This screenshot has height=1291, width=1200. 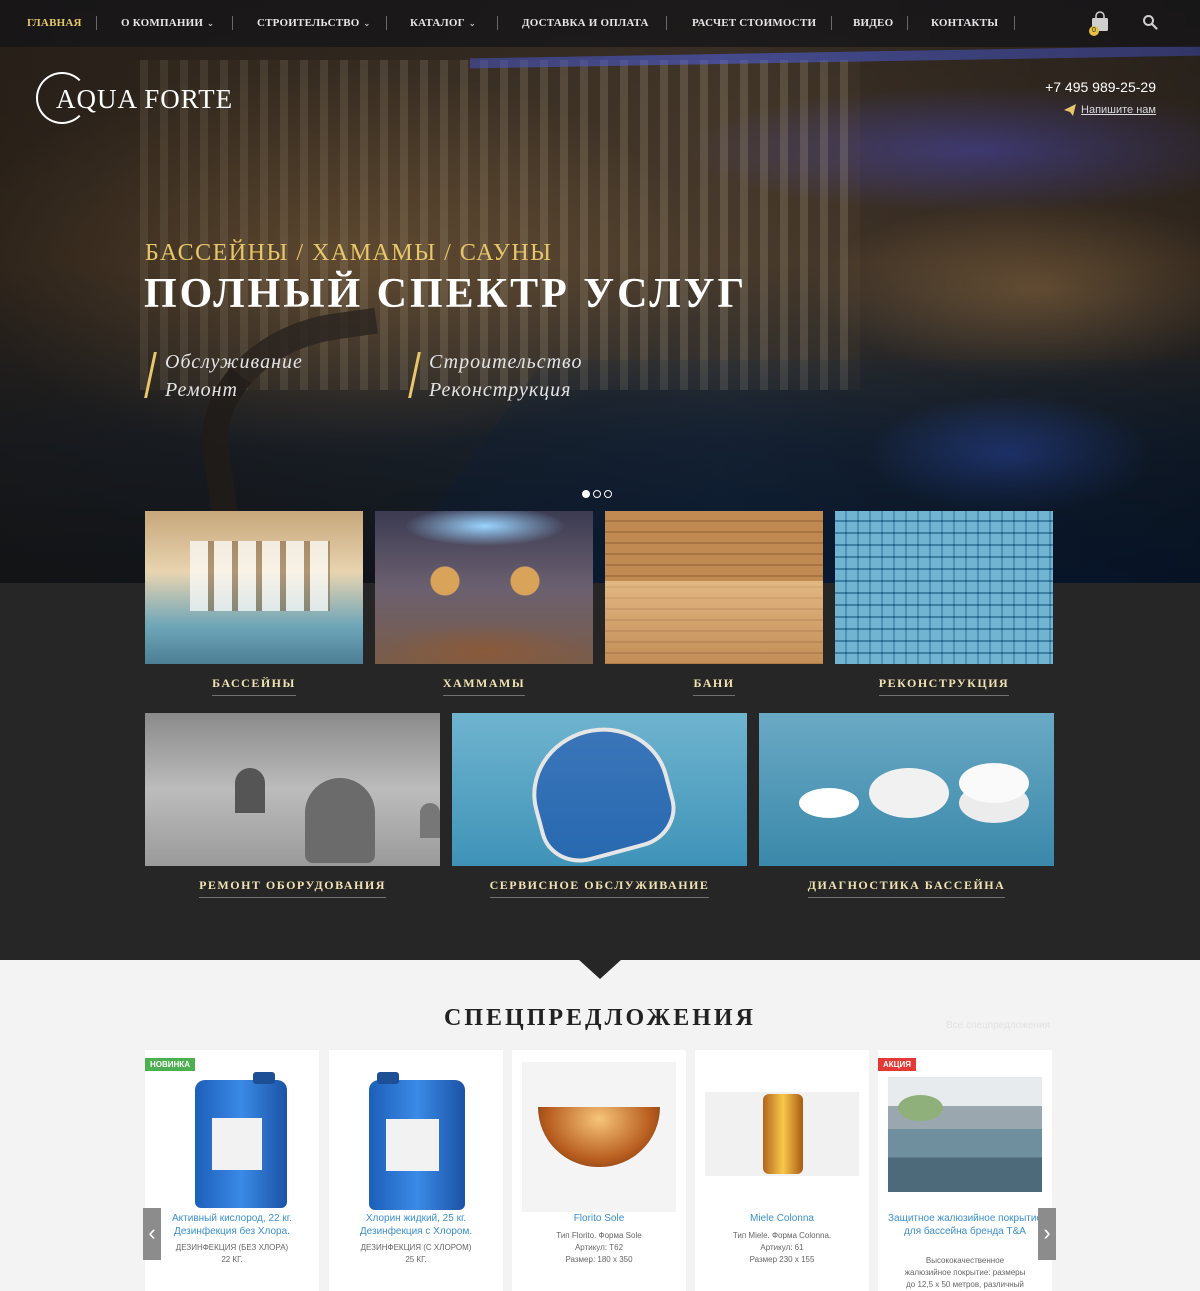 What do you see at coordinates (202, 390) in the screenshot?
I see `hero-service-item: Ремонт` at bounding box center [202, 390].